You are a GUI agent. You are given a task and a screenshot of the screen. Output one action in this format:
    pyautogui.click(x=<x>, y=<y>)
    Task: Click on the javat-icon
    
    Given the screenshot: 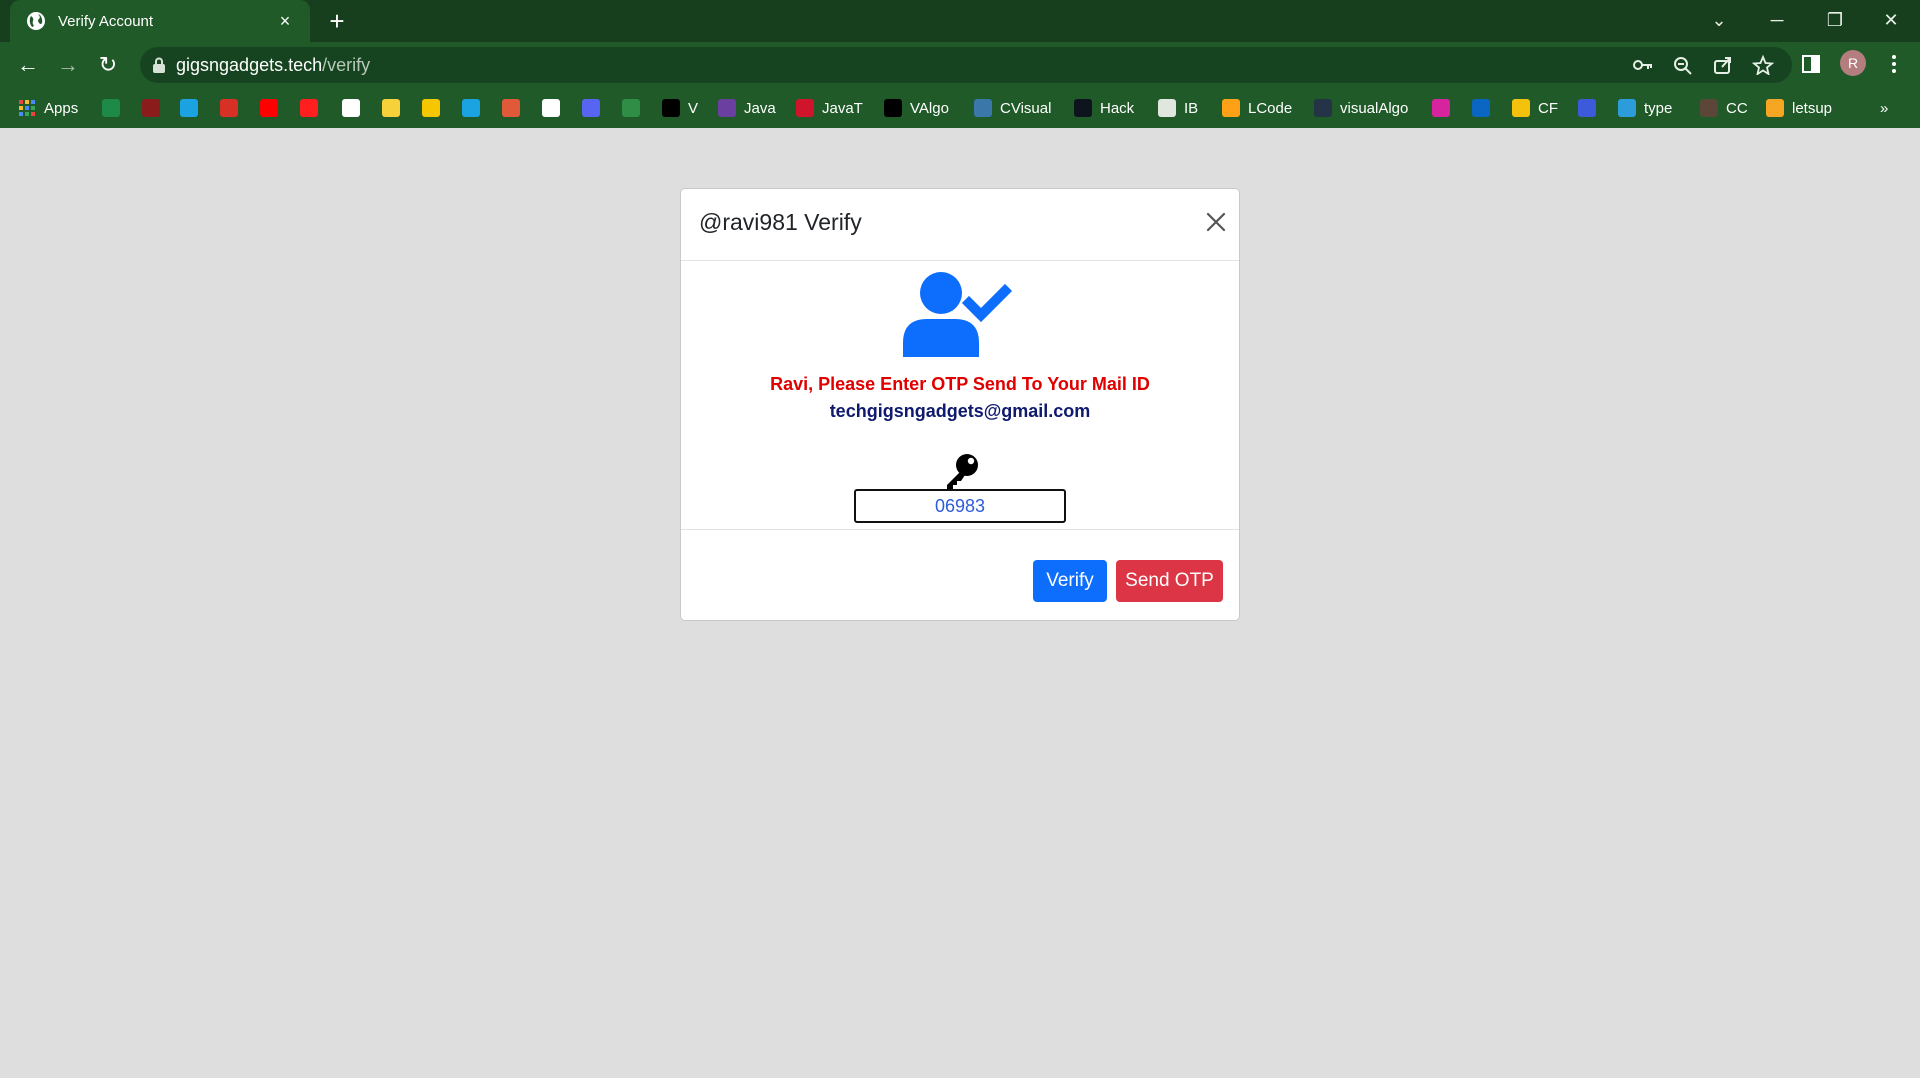 What is the action you would take?
    pyautogui.click(x=805, y=108)
    